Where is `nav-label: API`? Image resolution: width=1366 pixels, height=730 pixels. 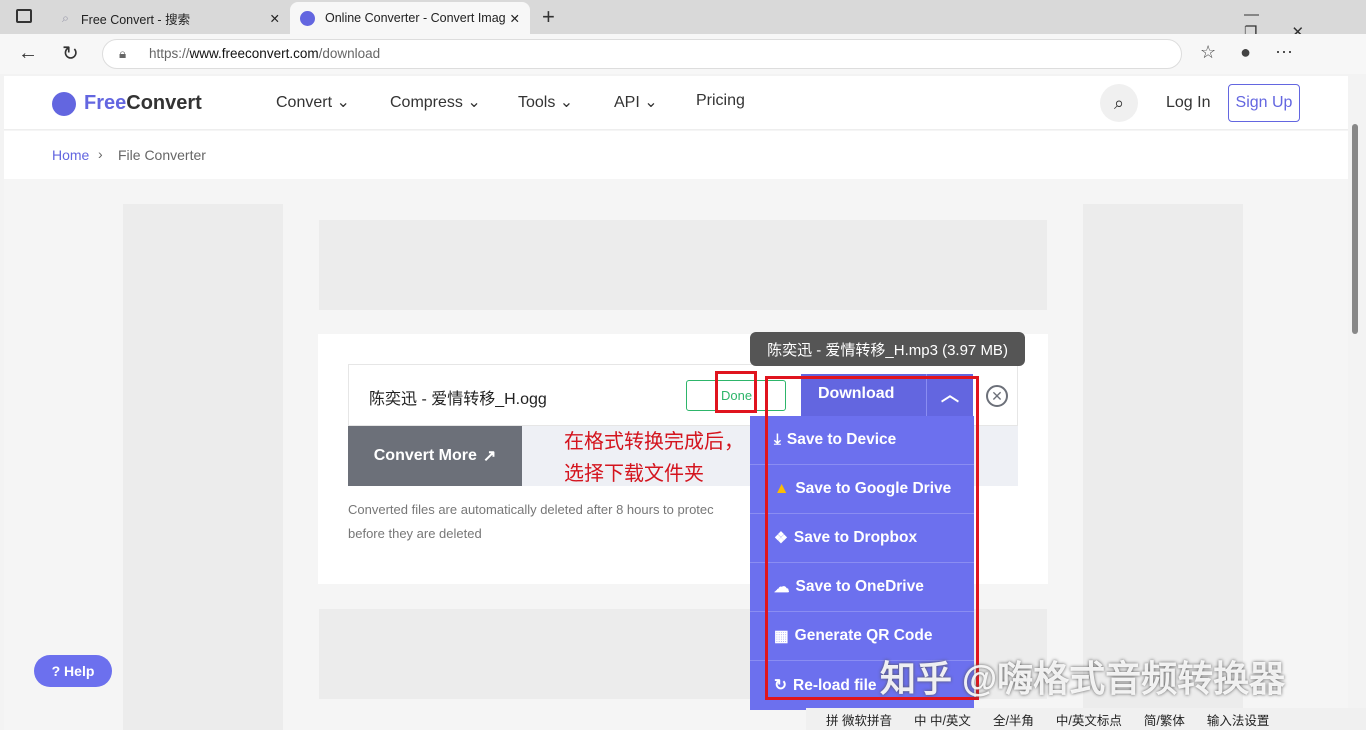
nav-label: API is located at coordinates (627, 102).